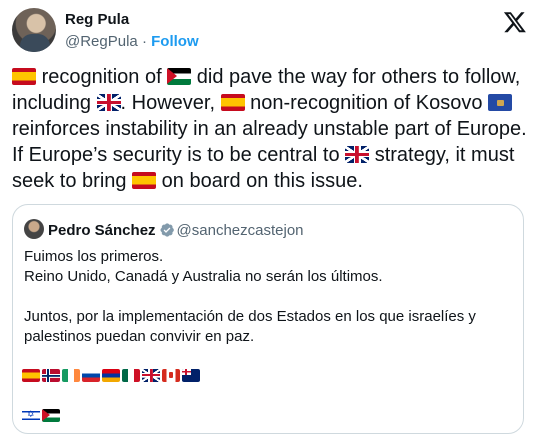 The height and width of the screenshot is (443, 537). What do you see at coordinates (175, 41) in the screenshot?
I see `follow-button: Follow` at bounding box center [175, 41].